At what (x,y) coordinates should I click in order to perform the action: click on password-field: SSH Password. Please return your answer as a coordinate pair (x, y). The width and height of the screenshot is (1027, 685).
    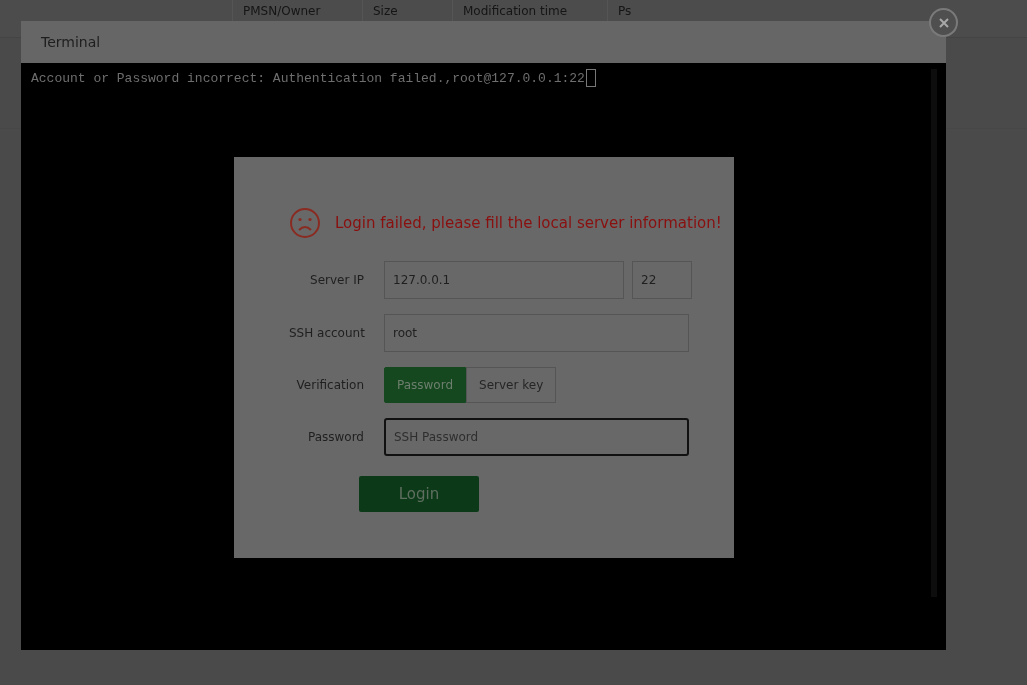
    Looking at the image, I should click on (536, 437).